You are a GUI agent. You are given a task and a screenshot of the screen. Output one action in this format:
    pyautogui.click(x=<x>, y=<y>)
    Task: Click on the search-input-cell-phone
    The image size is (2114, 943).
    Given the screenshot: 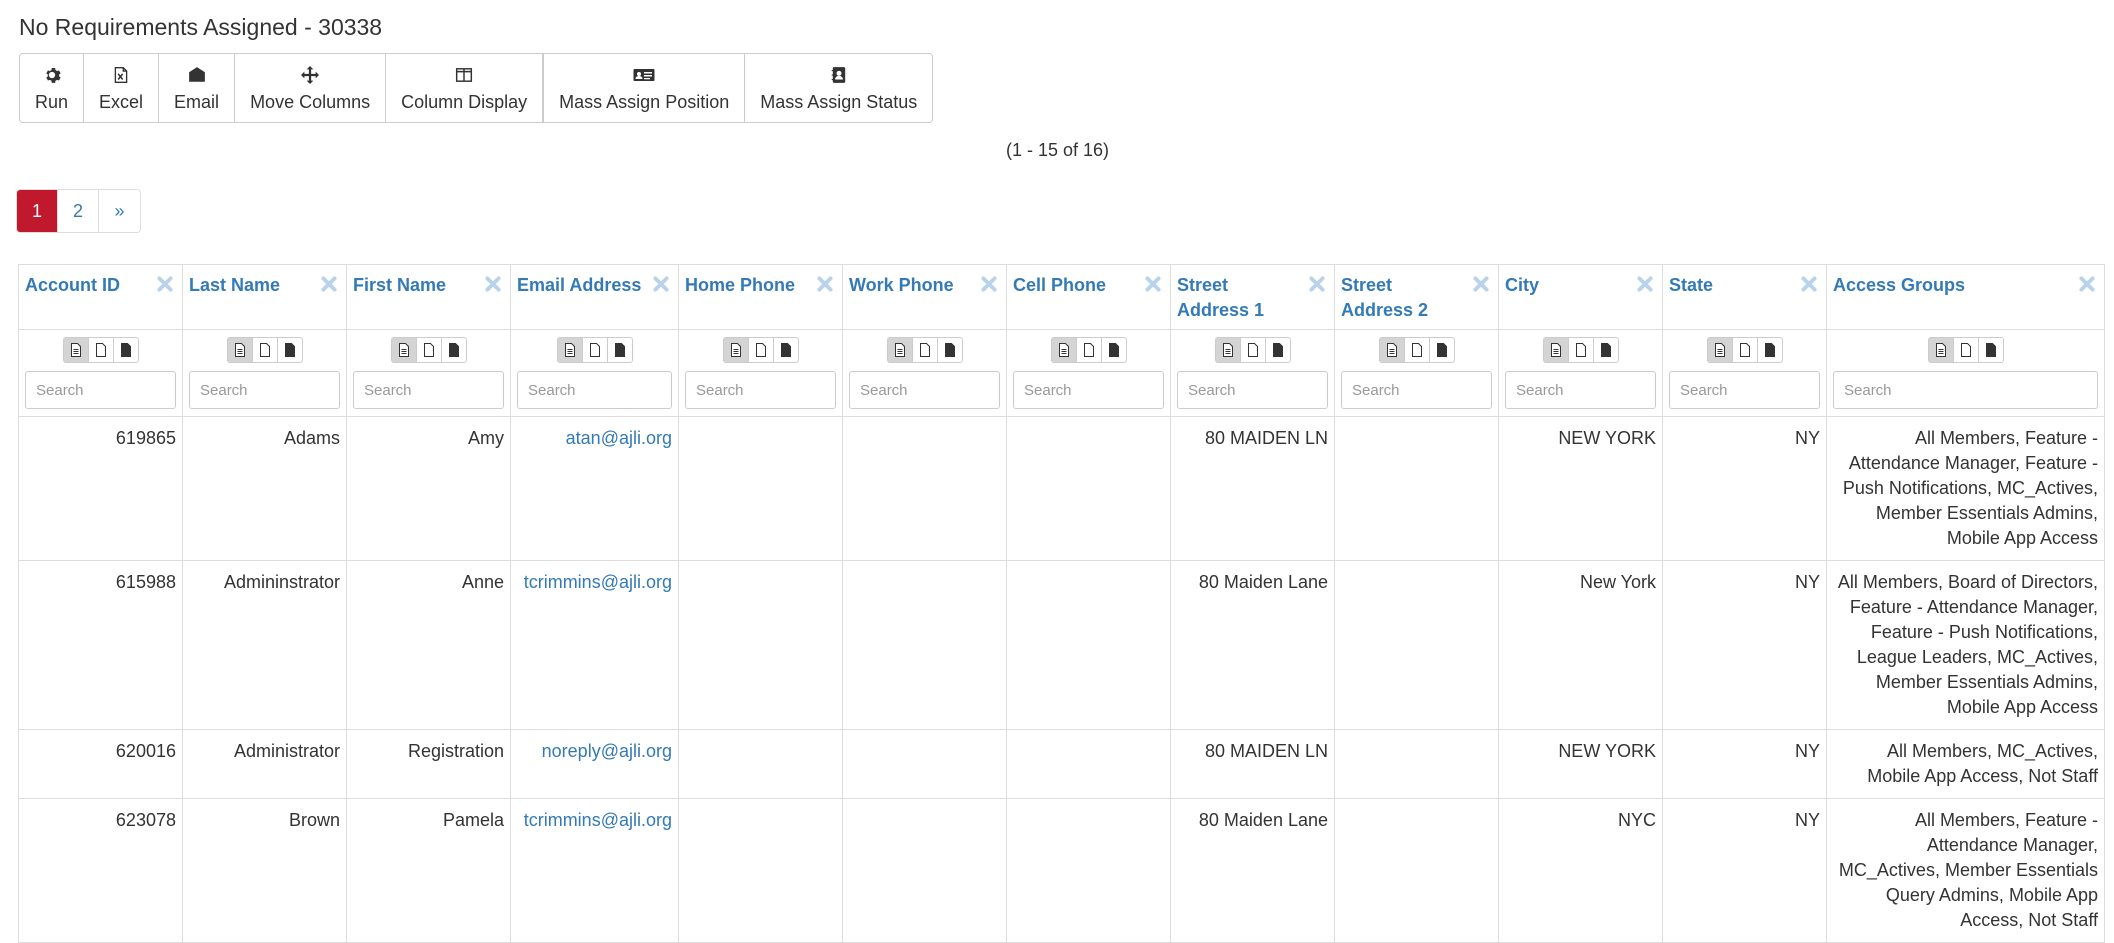 What is the action you would take?
    pyautogui.click(x=1088, y=390)
    